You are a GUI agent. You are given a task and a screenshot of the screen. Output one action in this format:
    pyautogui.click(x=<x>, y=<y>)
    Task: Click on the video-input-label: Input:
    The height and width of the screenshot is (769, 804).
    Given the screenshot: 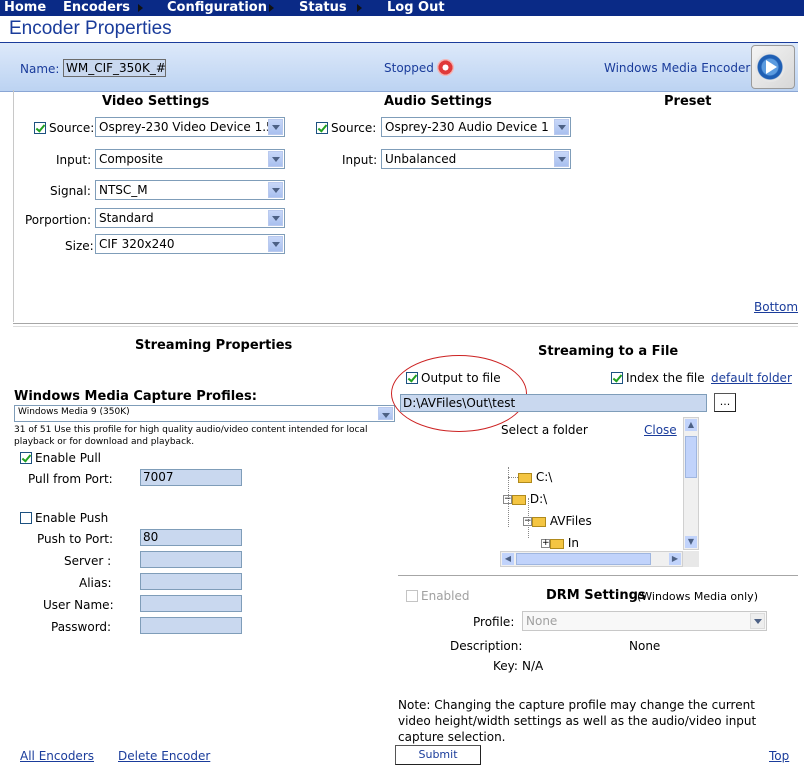 What is the action you would take?
    pyautogui.click(x=74, y=160)
    